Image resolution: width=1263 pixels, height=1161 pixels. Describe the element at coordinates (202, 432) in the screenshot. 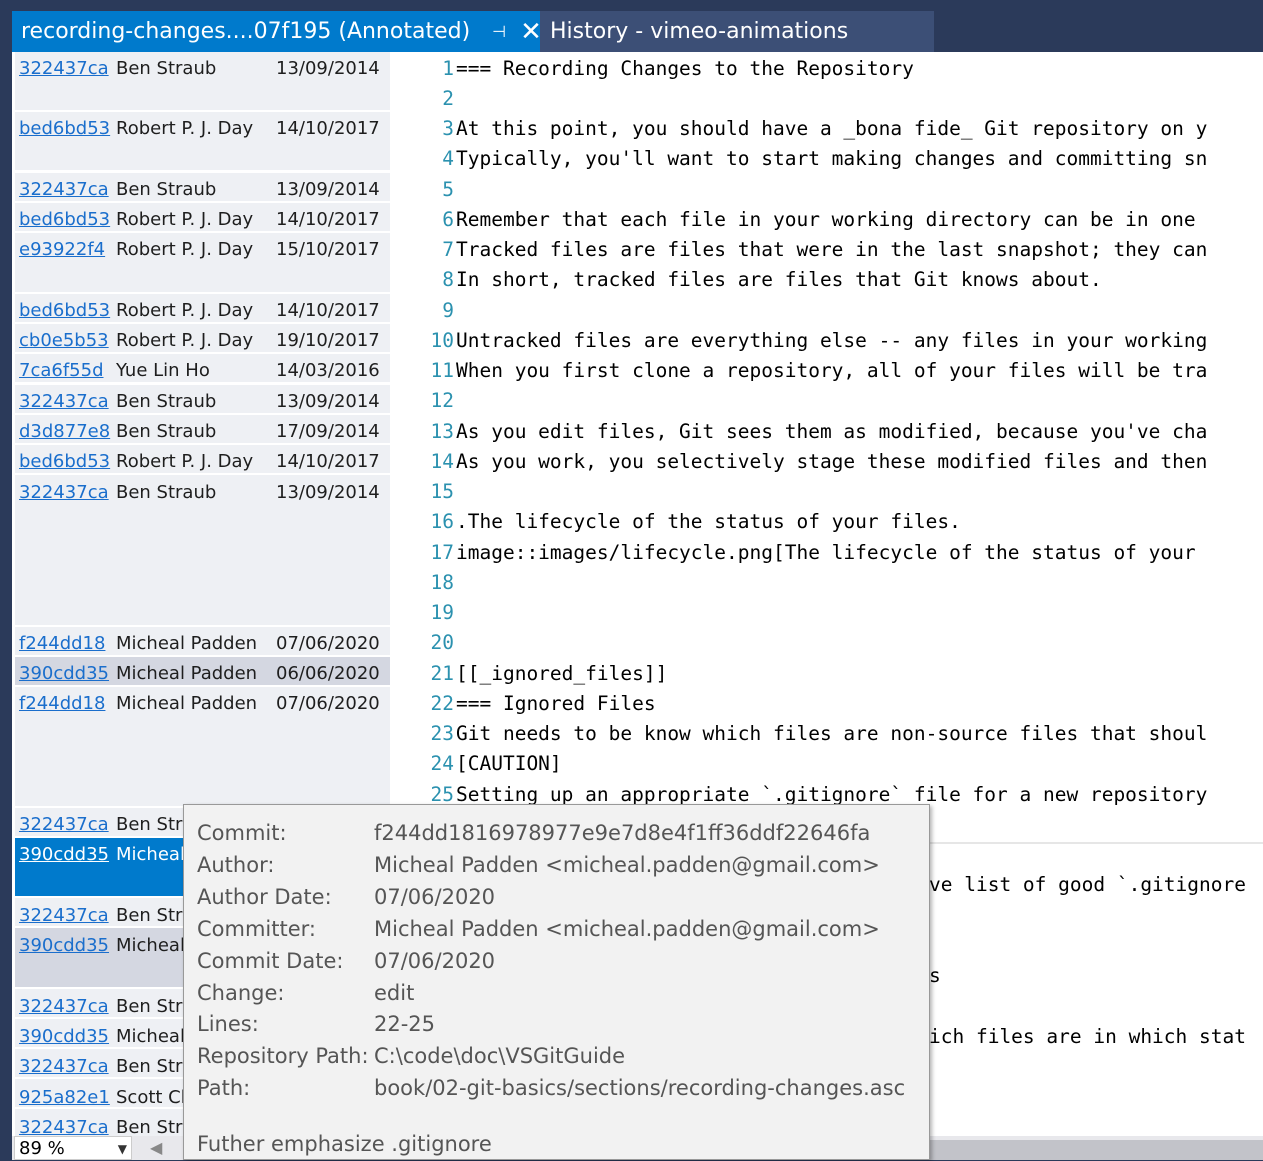

I see `annotation-row: d3d877e8 Ben Straub 17/09/2014` at that location.